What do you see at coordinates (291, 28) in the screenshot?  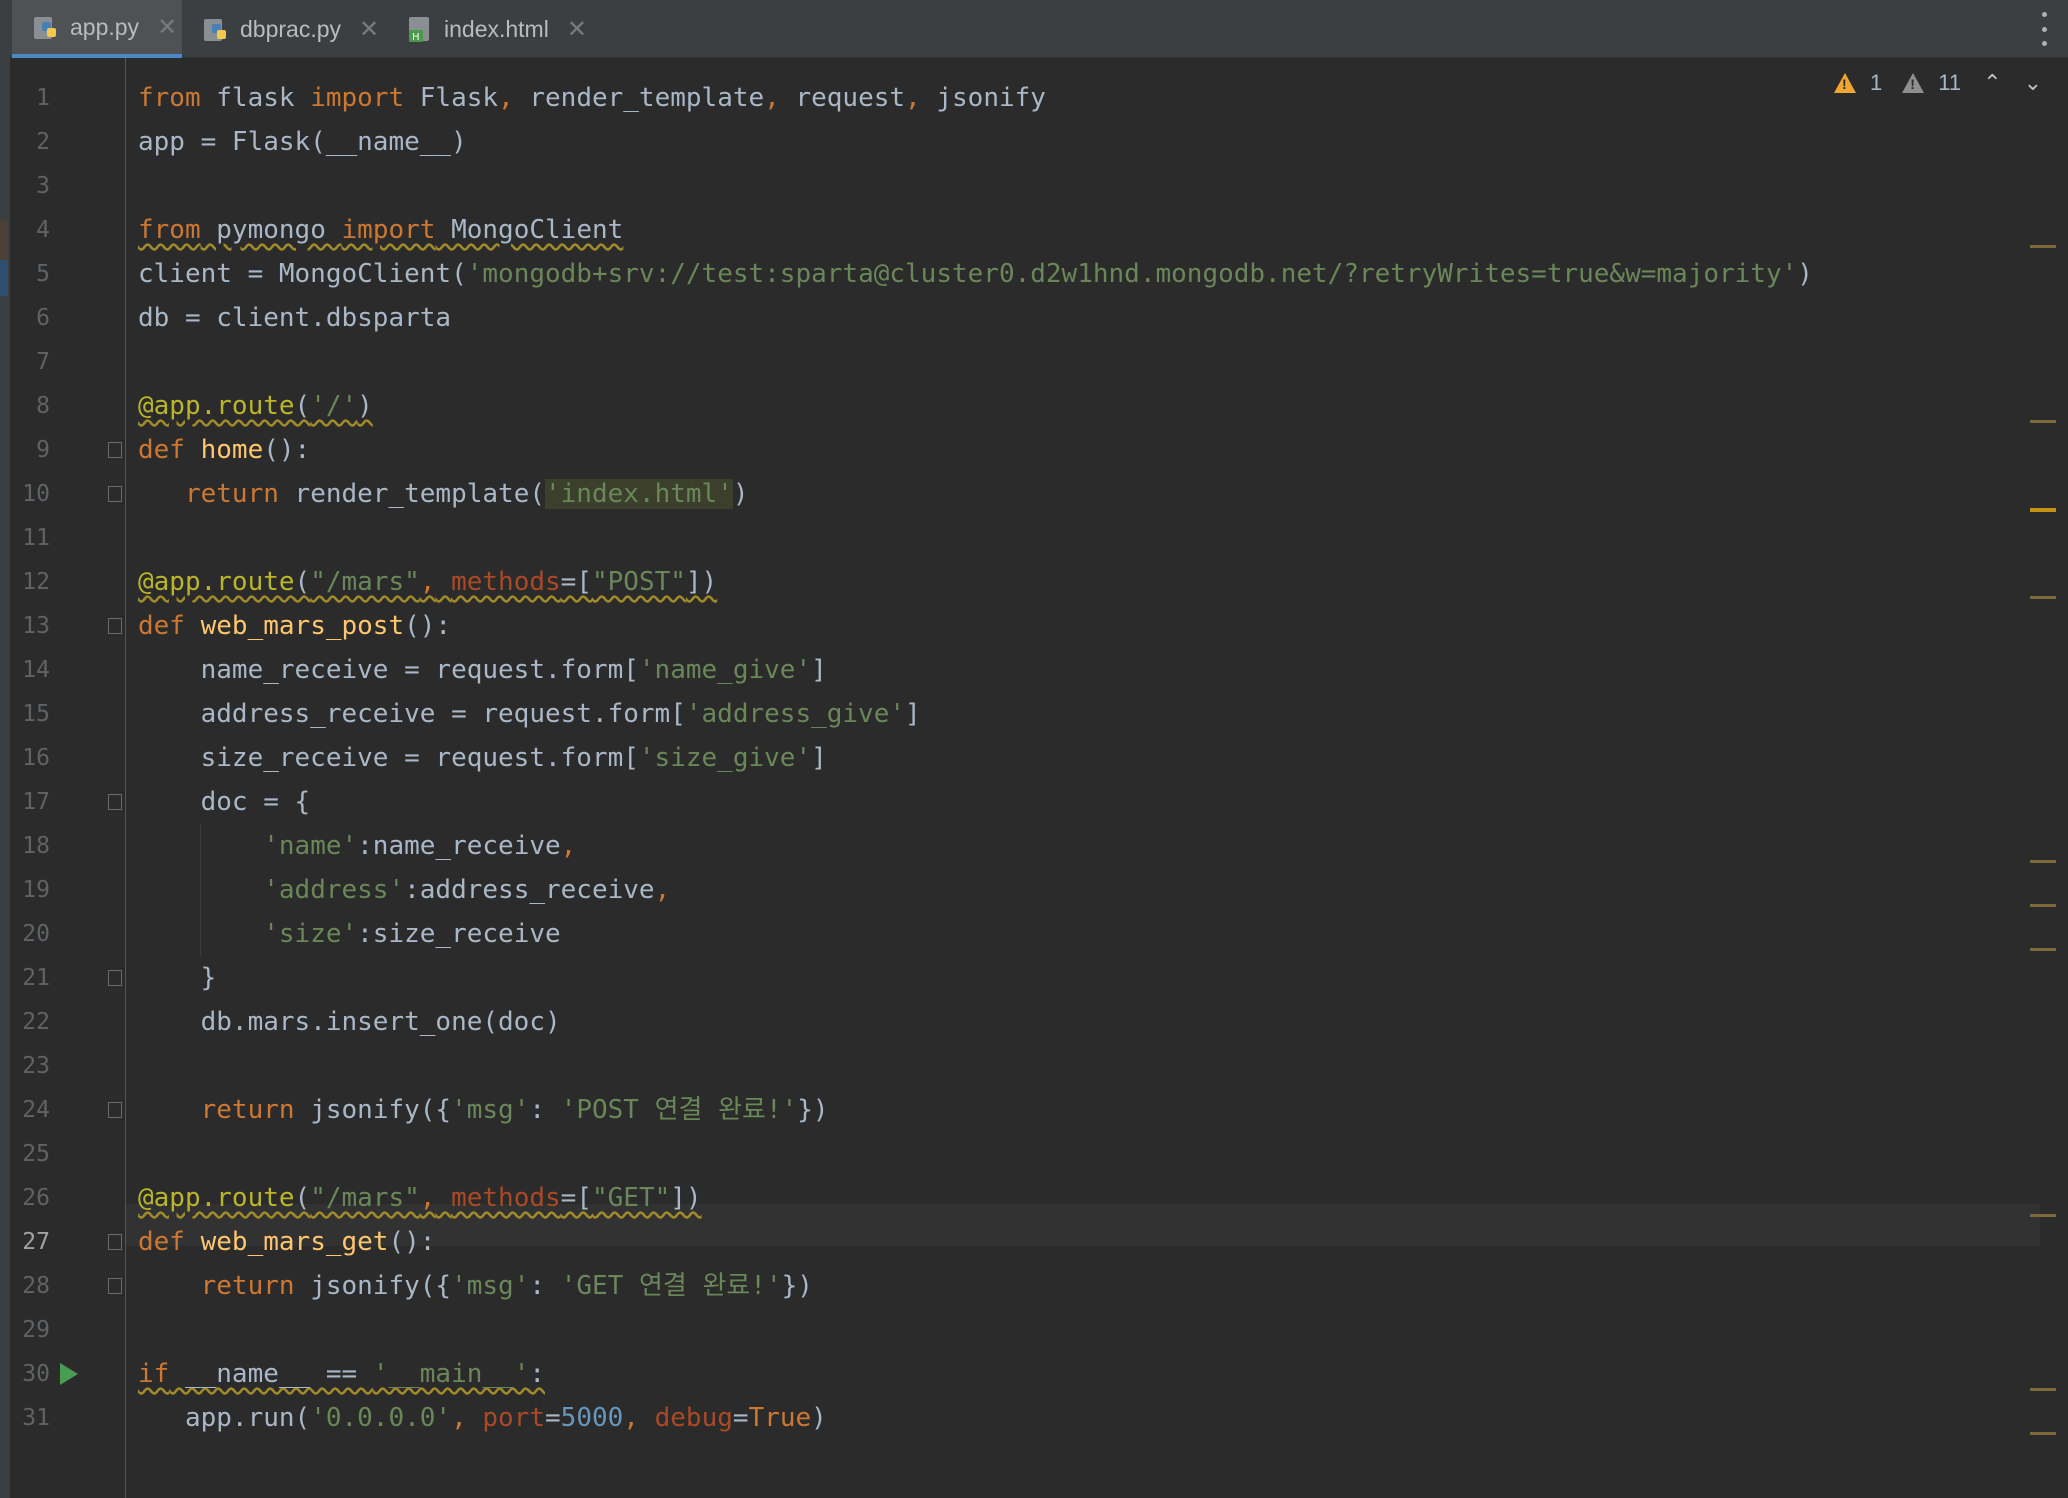 I see `tab-label: dbprac.py` at bounding box center [291, 28].